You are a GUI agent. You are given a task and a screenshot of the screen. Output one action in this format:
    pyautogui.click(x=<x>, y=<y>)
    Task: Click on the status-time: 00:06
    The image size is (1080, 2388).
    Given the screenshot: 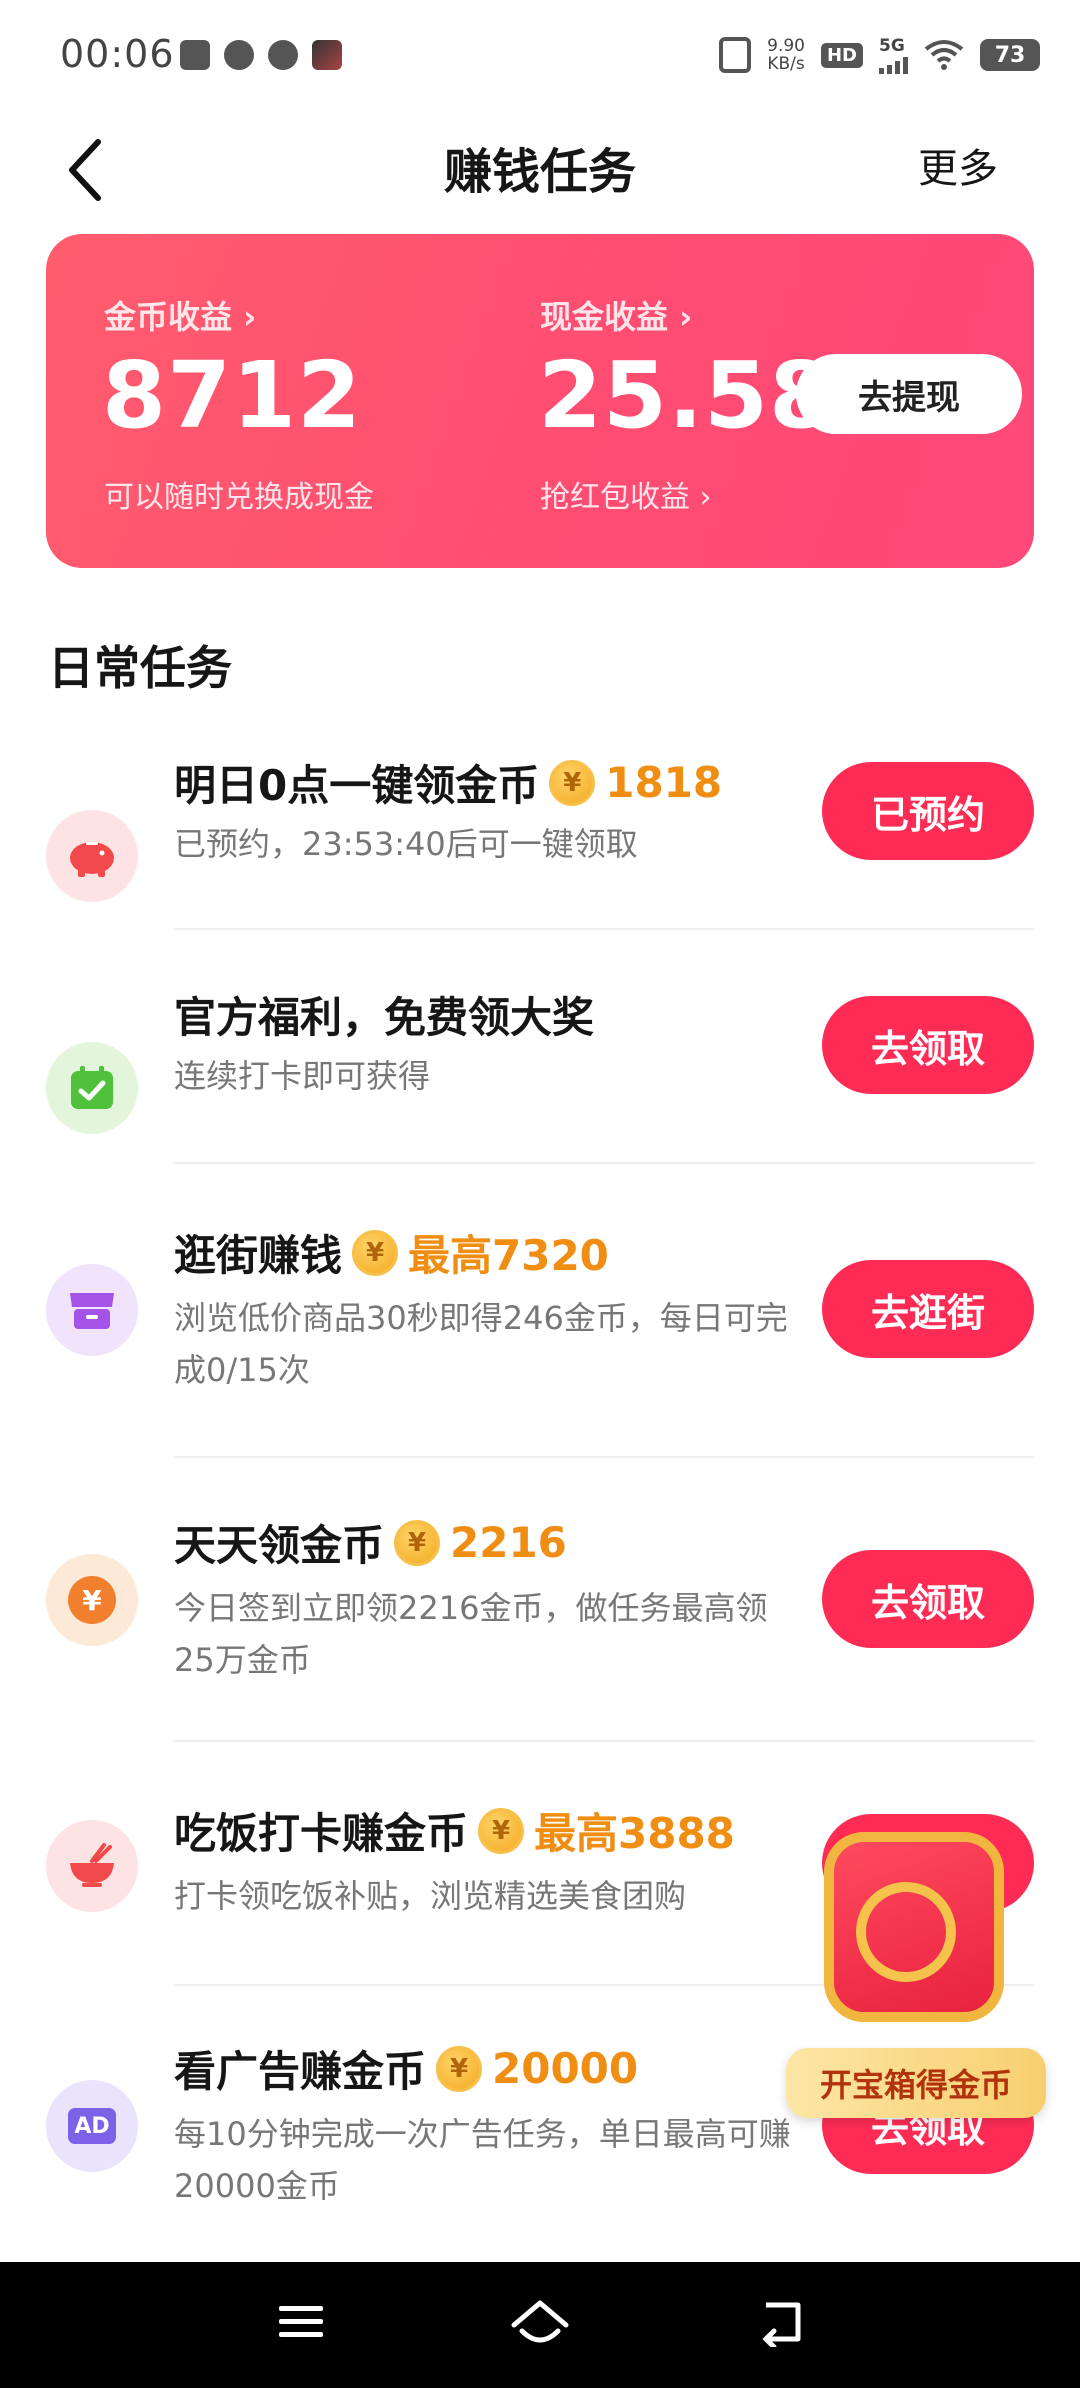 What is the action you would take?
    pyautogui.click(x=117, y=54)
    